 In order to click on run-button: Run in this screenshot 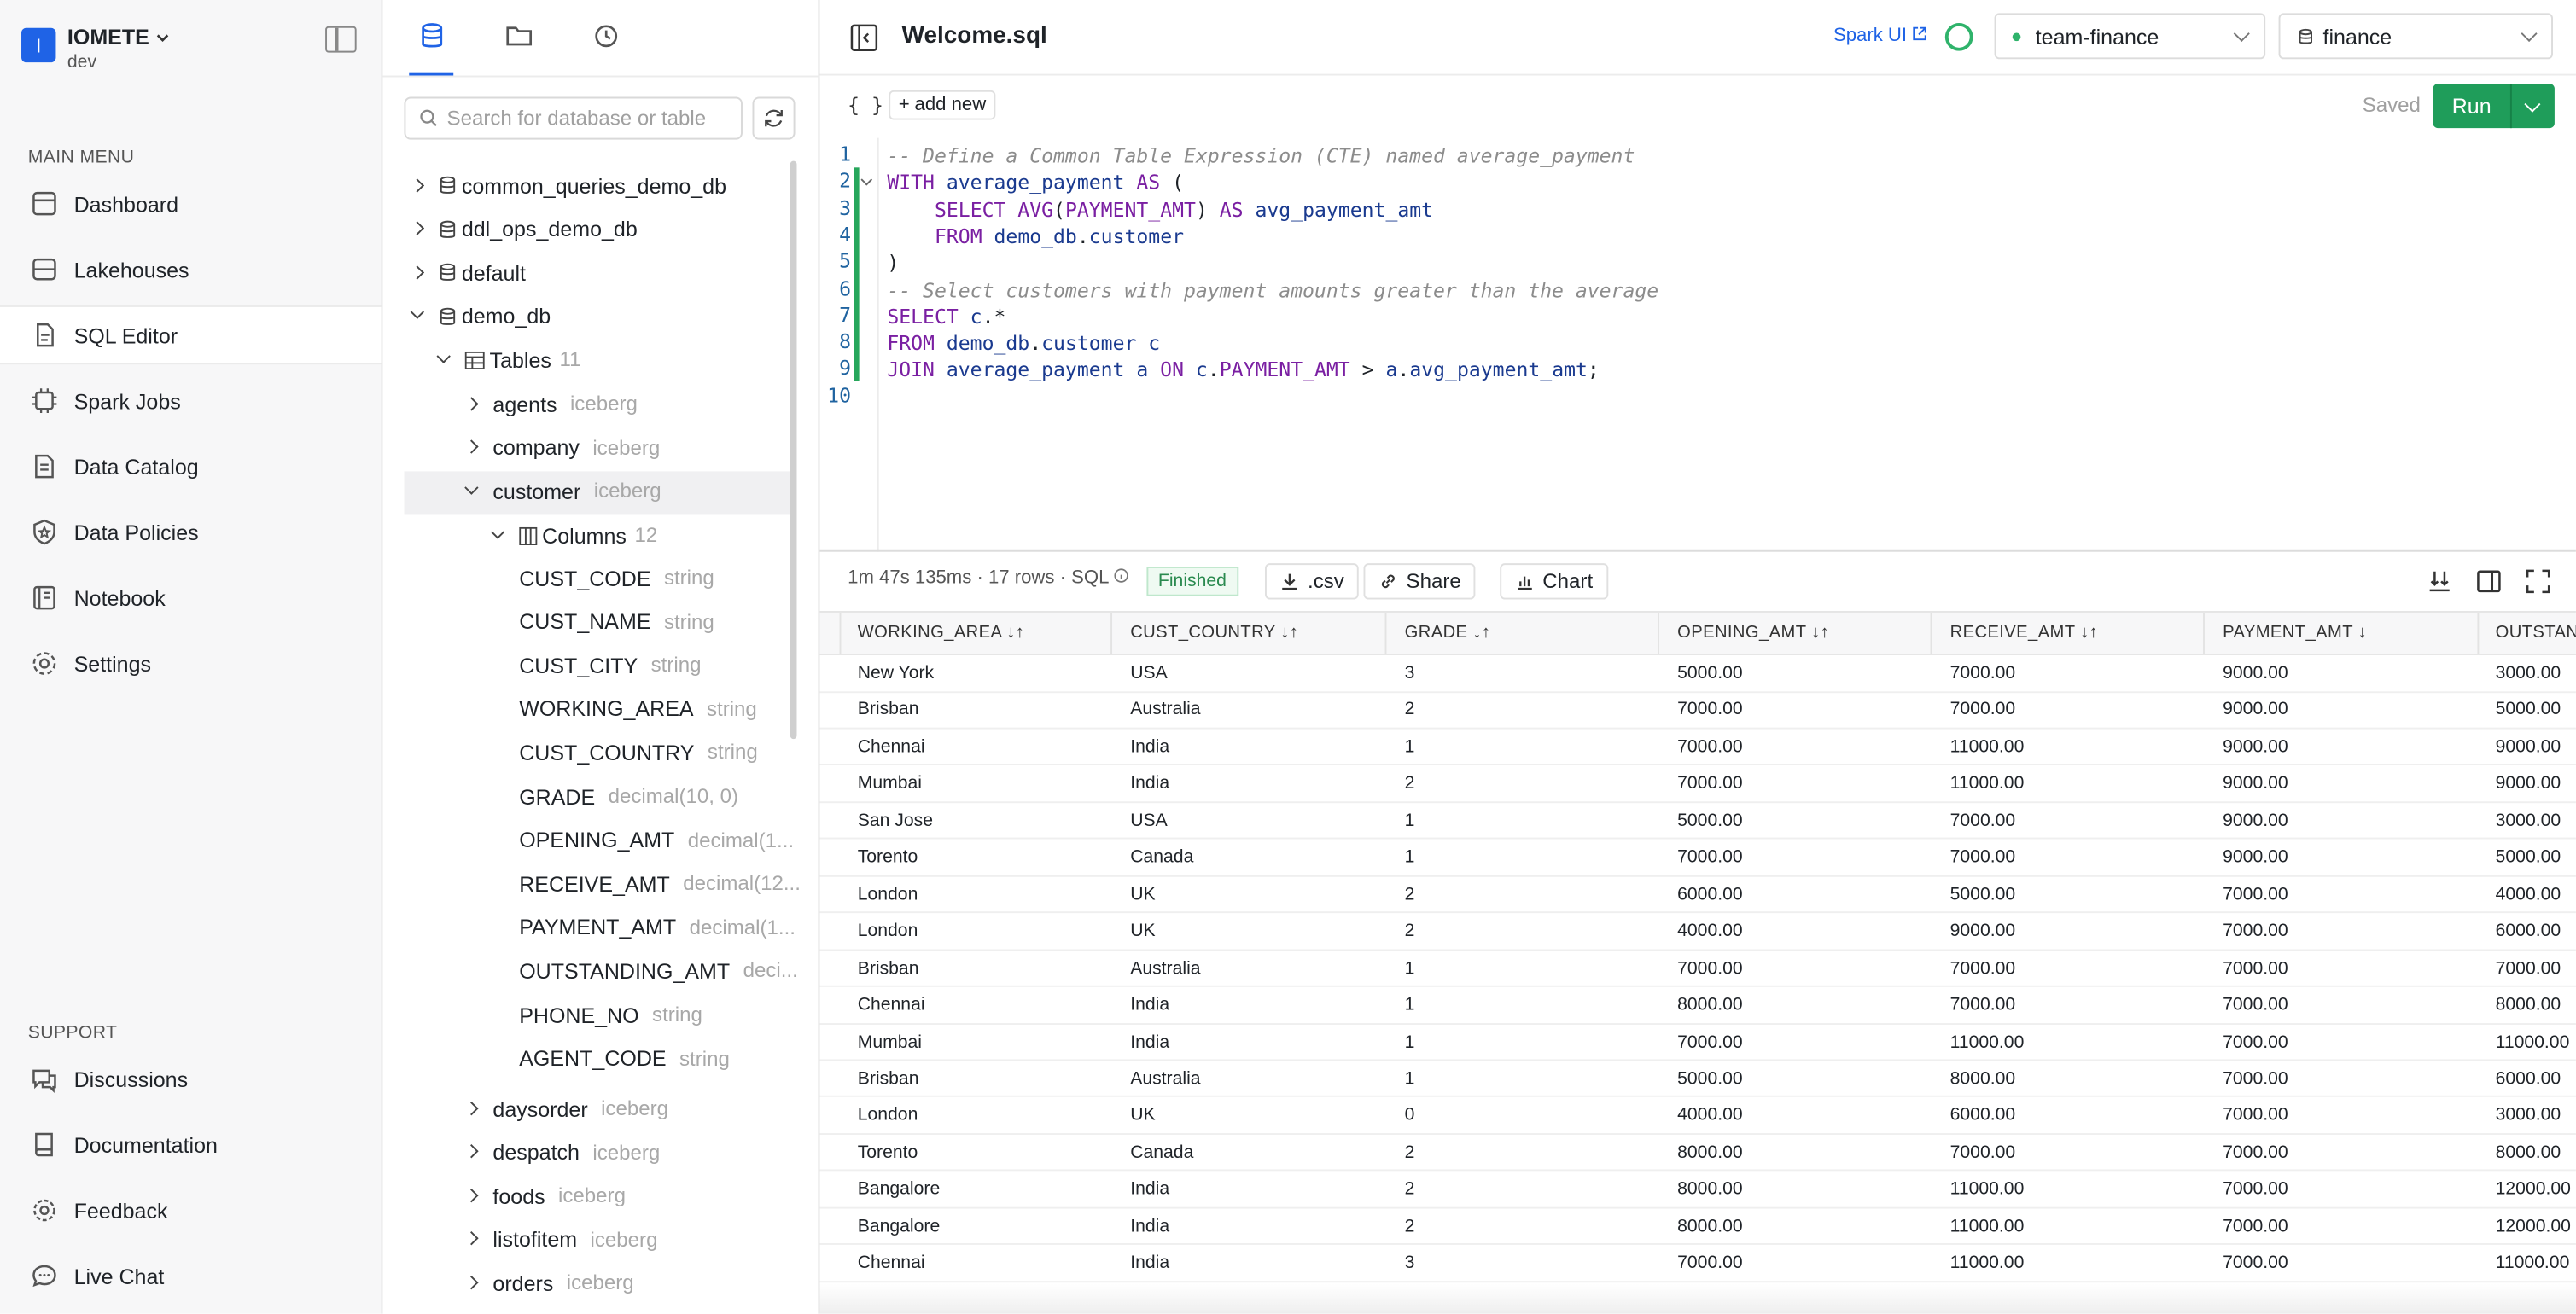, I will do `click(2494, 106)`.